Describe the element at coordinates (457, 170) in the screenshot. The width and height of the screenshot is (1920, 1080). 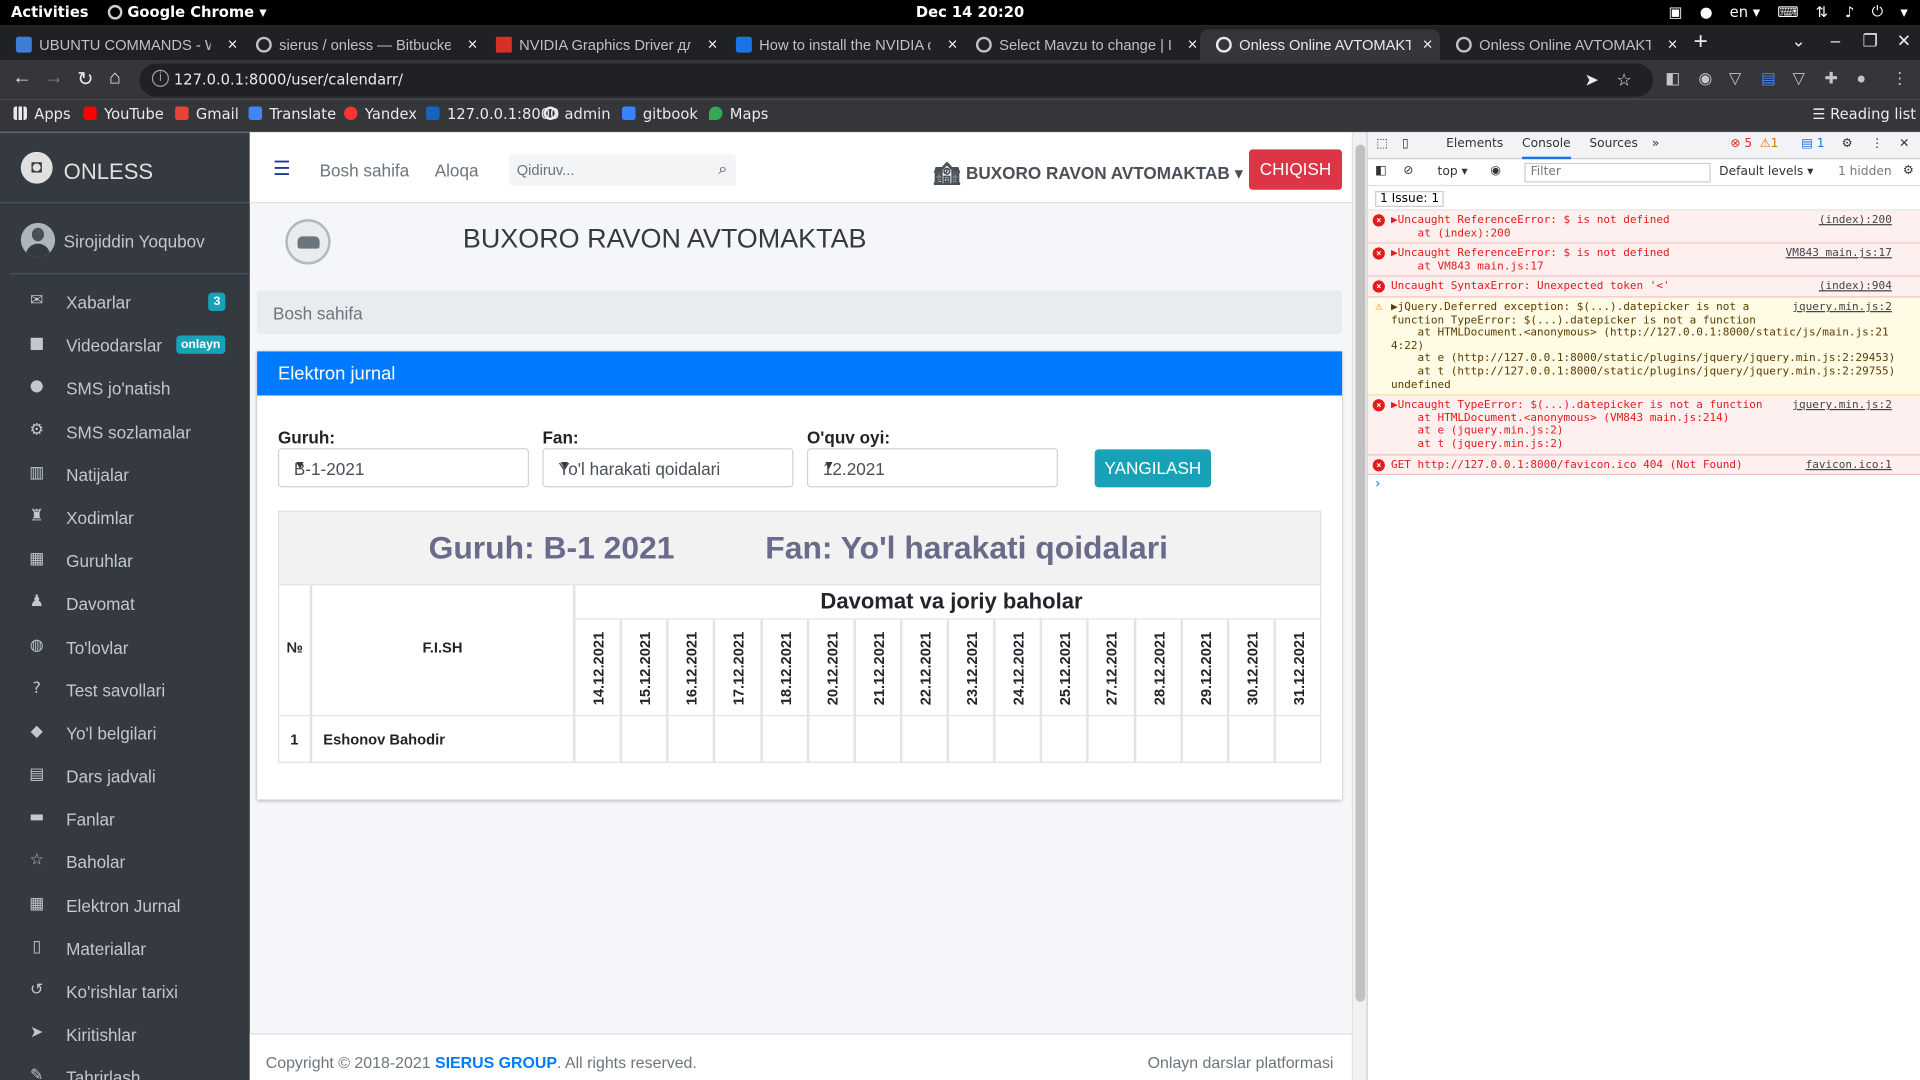
I see `nav-contact-link: Aloqa` at that location.